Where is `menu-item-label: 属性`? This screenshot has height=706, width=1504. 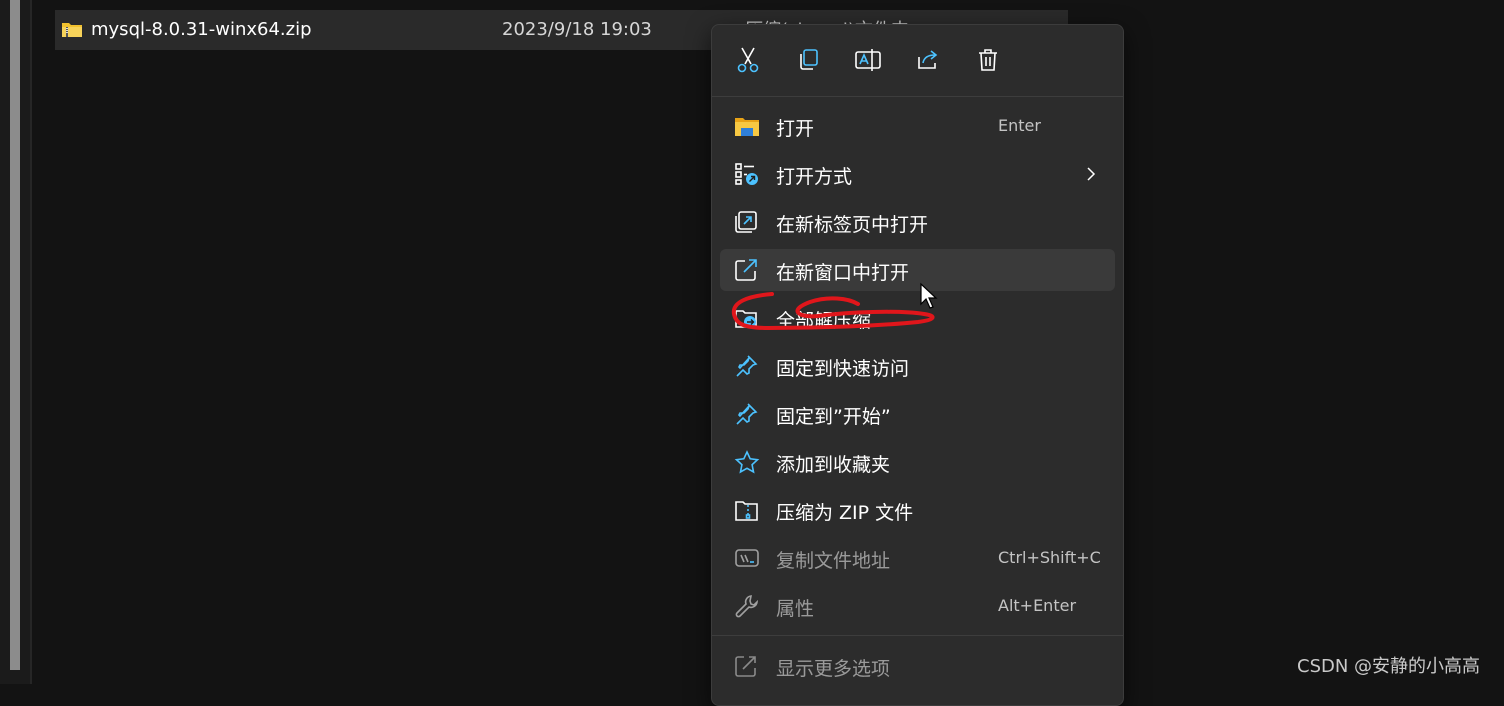
menu-item-label: 属性 is located at coordinates (795, 609).